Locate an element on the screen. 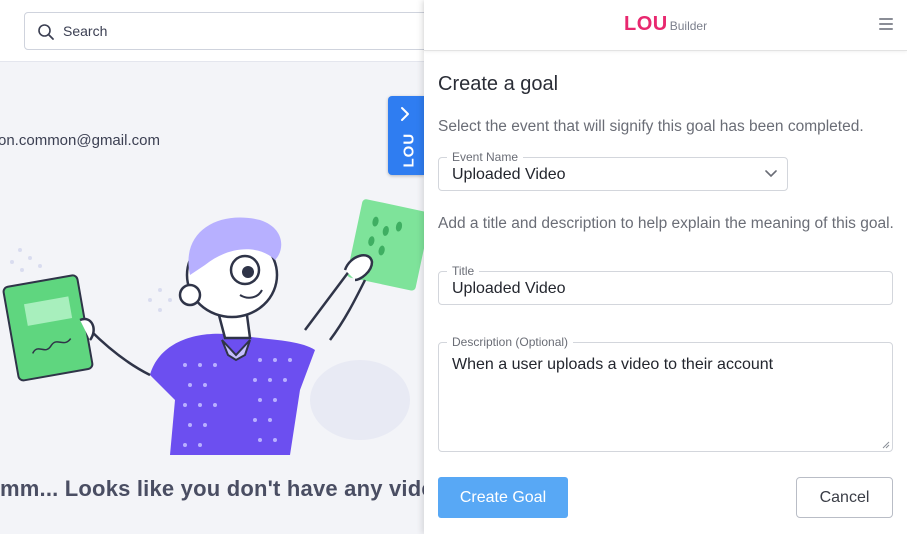 The height and width of the screenshot is (534, 907). lou-toggle-tab: LOU is located at coordinates (406, 135).